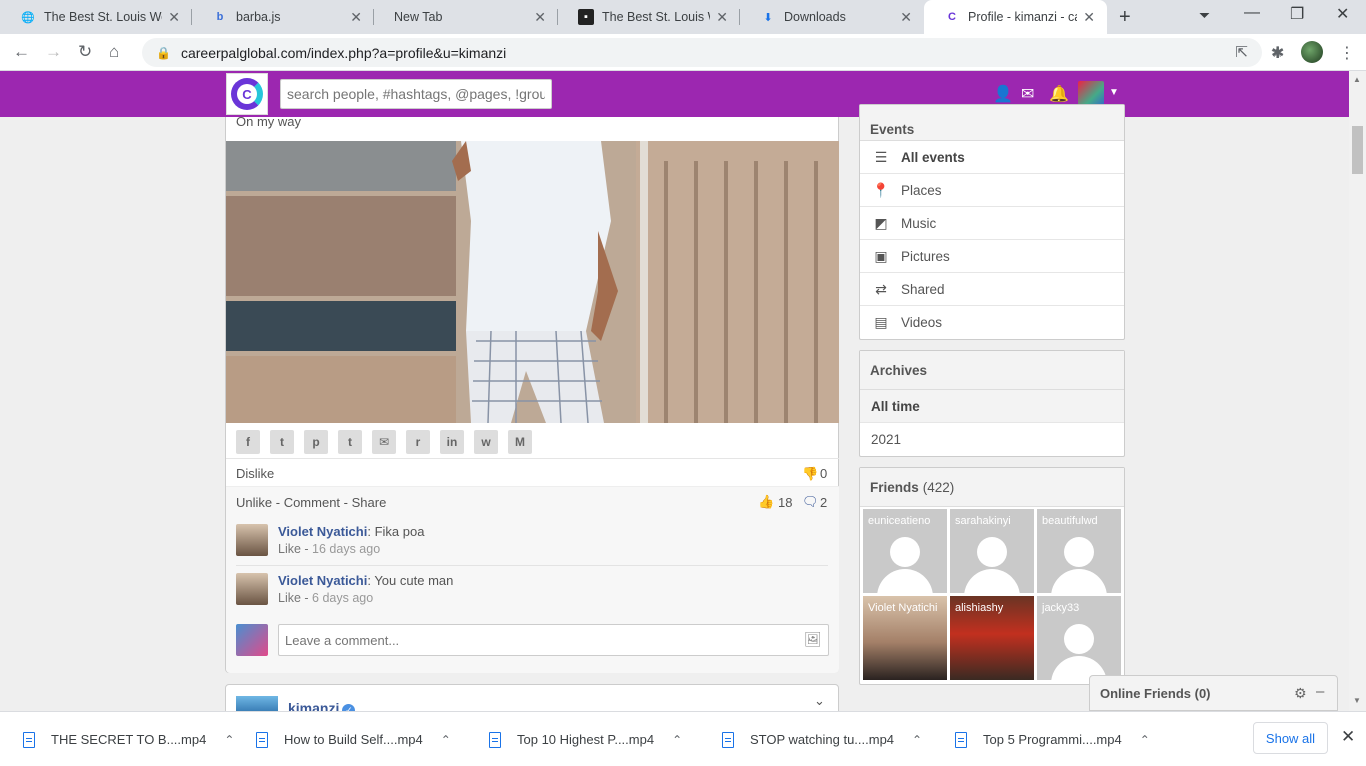 The width and height of the screenshot is (1366, 766). Describe the element at coordinates (312, 502) in the screenshot. I see `comment-link: Comment` at that location.